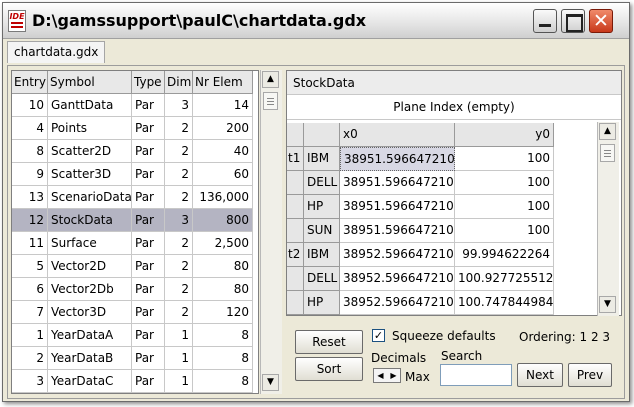 The image size is (634, 407). I want to click on title-bar: IDE D:\gamssupport\paulC\chartdata.gdx ✕, so click(316, 21).